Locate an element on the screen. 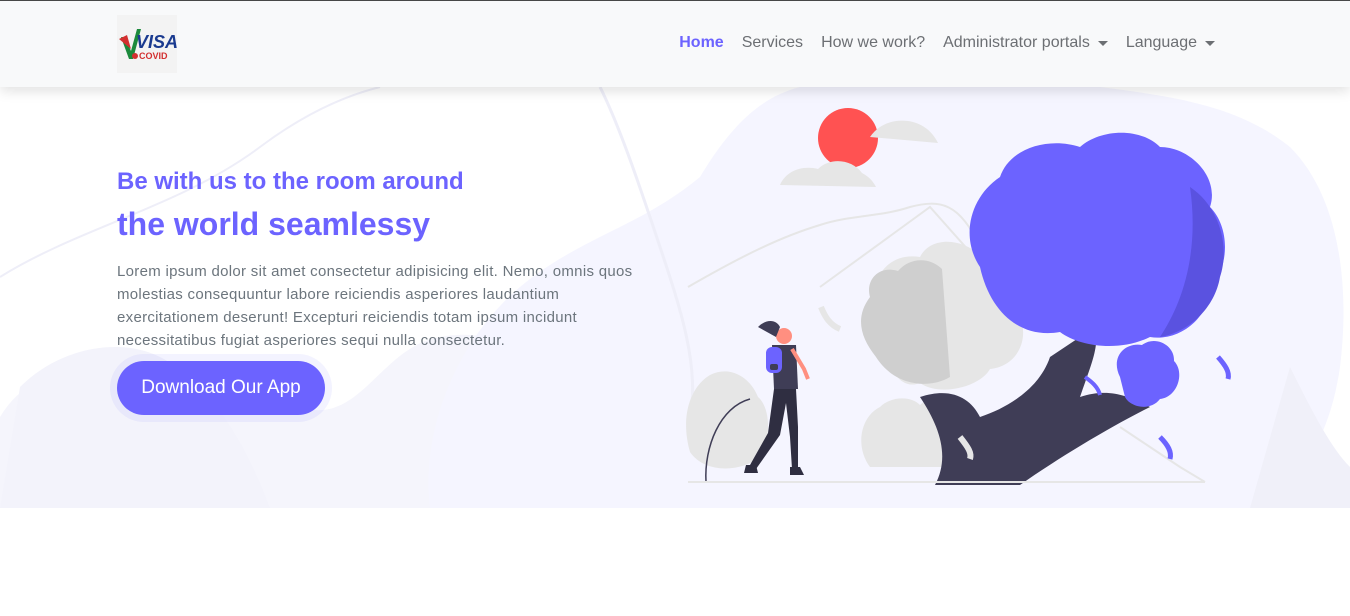 The height and width of the screenshot is (616, 1350). nav-how-we-work: How we work? is located at coordinates (873, 43).